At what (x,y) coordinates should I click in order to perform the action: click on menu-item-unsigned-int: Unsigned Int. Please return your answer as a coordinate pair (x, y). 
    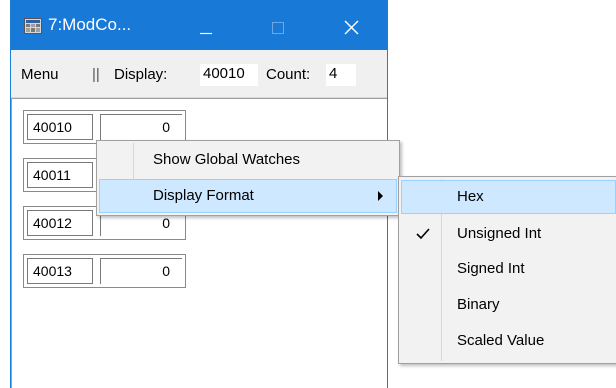
    Looking at the image, I should click on (508, 234).